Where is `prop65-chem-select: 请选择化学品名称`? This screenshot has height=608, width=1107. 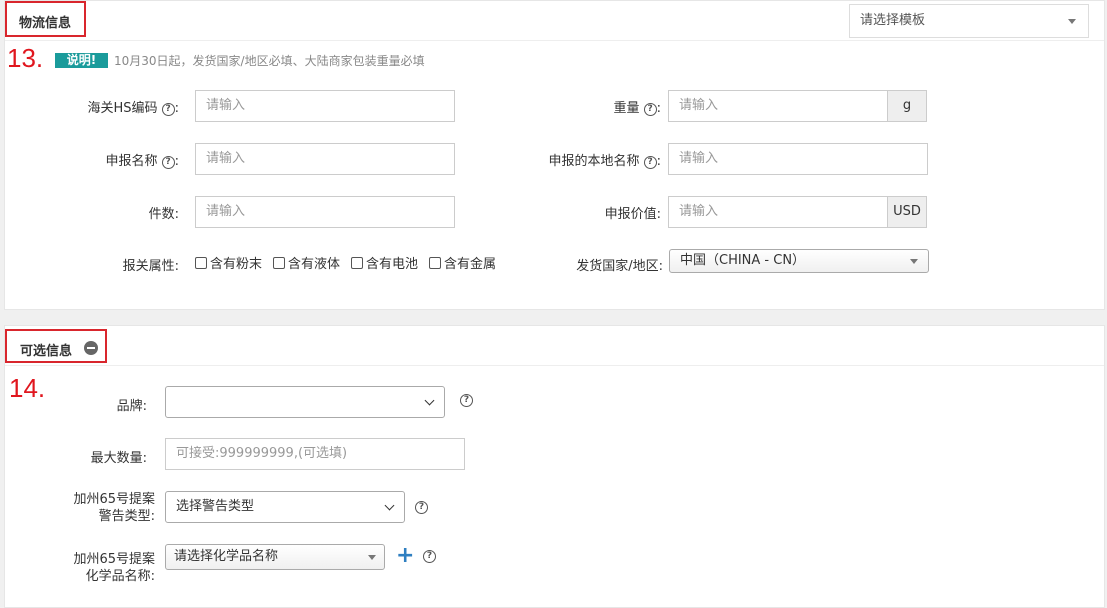 prop65-chem-select: 请选择化学品名称 is located at coordinates (275, 557).